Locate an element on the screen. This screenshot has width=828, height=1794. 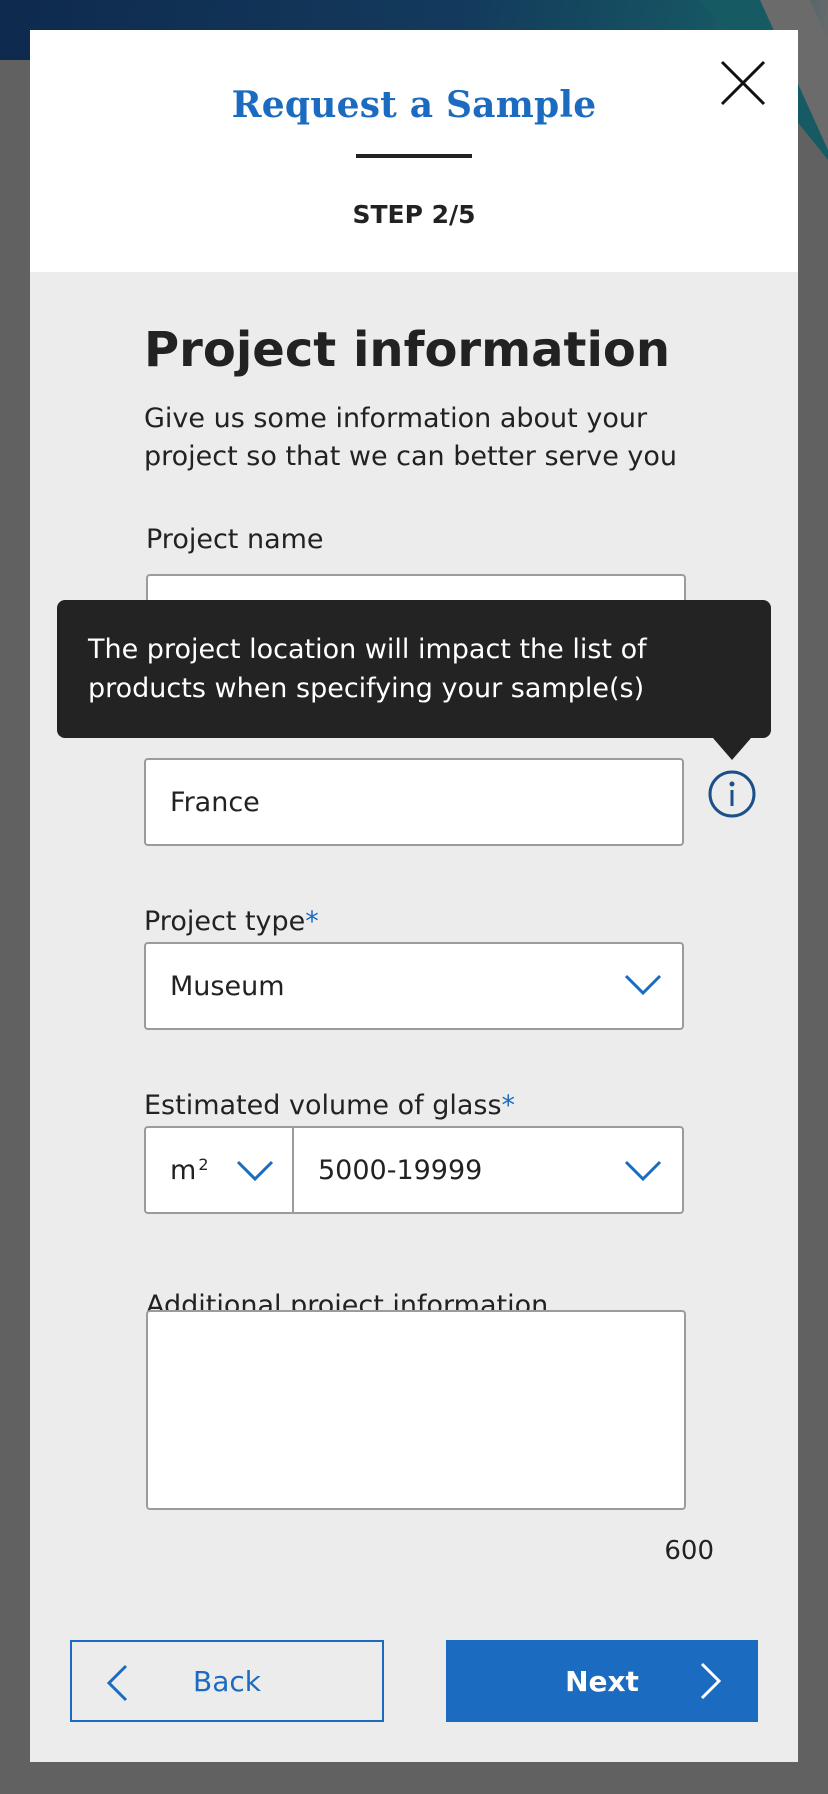
step-indicator: STEP 2/5 is located at coordinates (414, 214).